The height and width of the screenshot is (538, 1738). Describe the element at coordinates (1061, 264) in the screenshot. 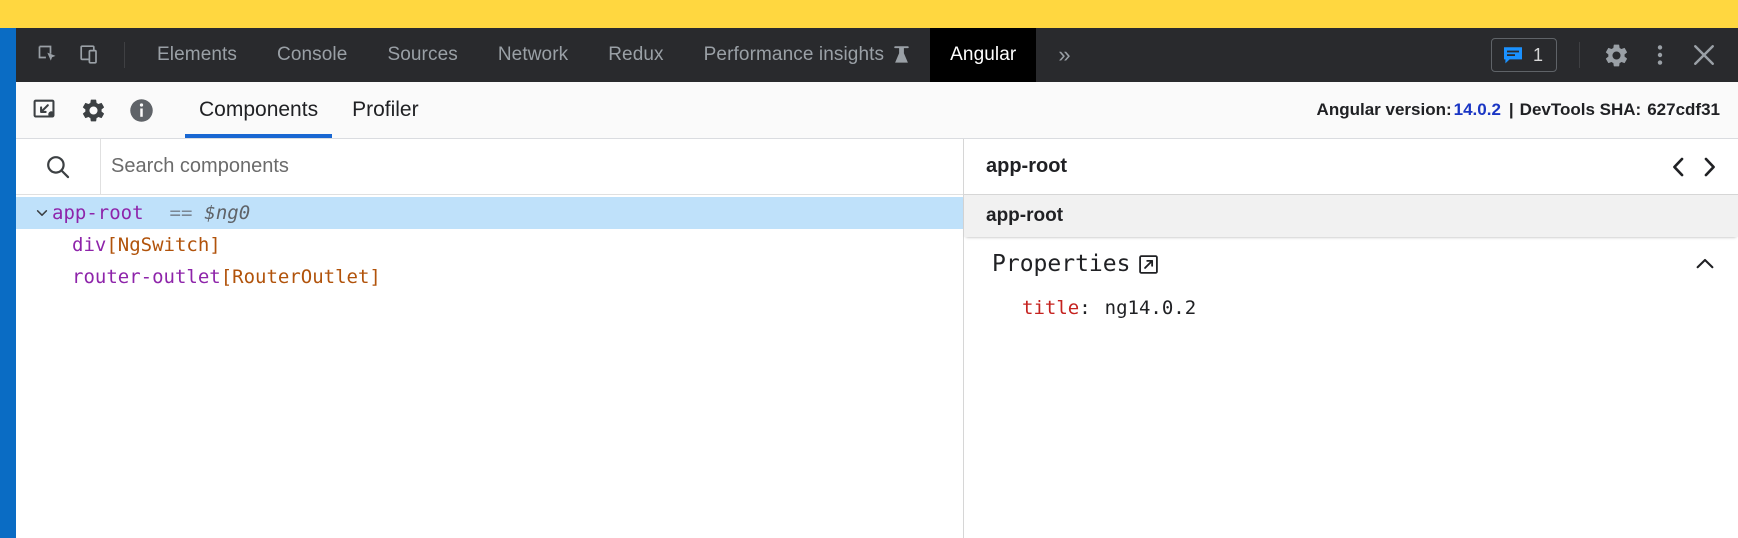

I see `properties-title: Properties` at that location.